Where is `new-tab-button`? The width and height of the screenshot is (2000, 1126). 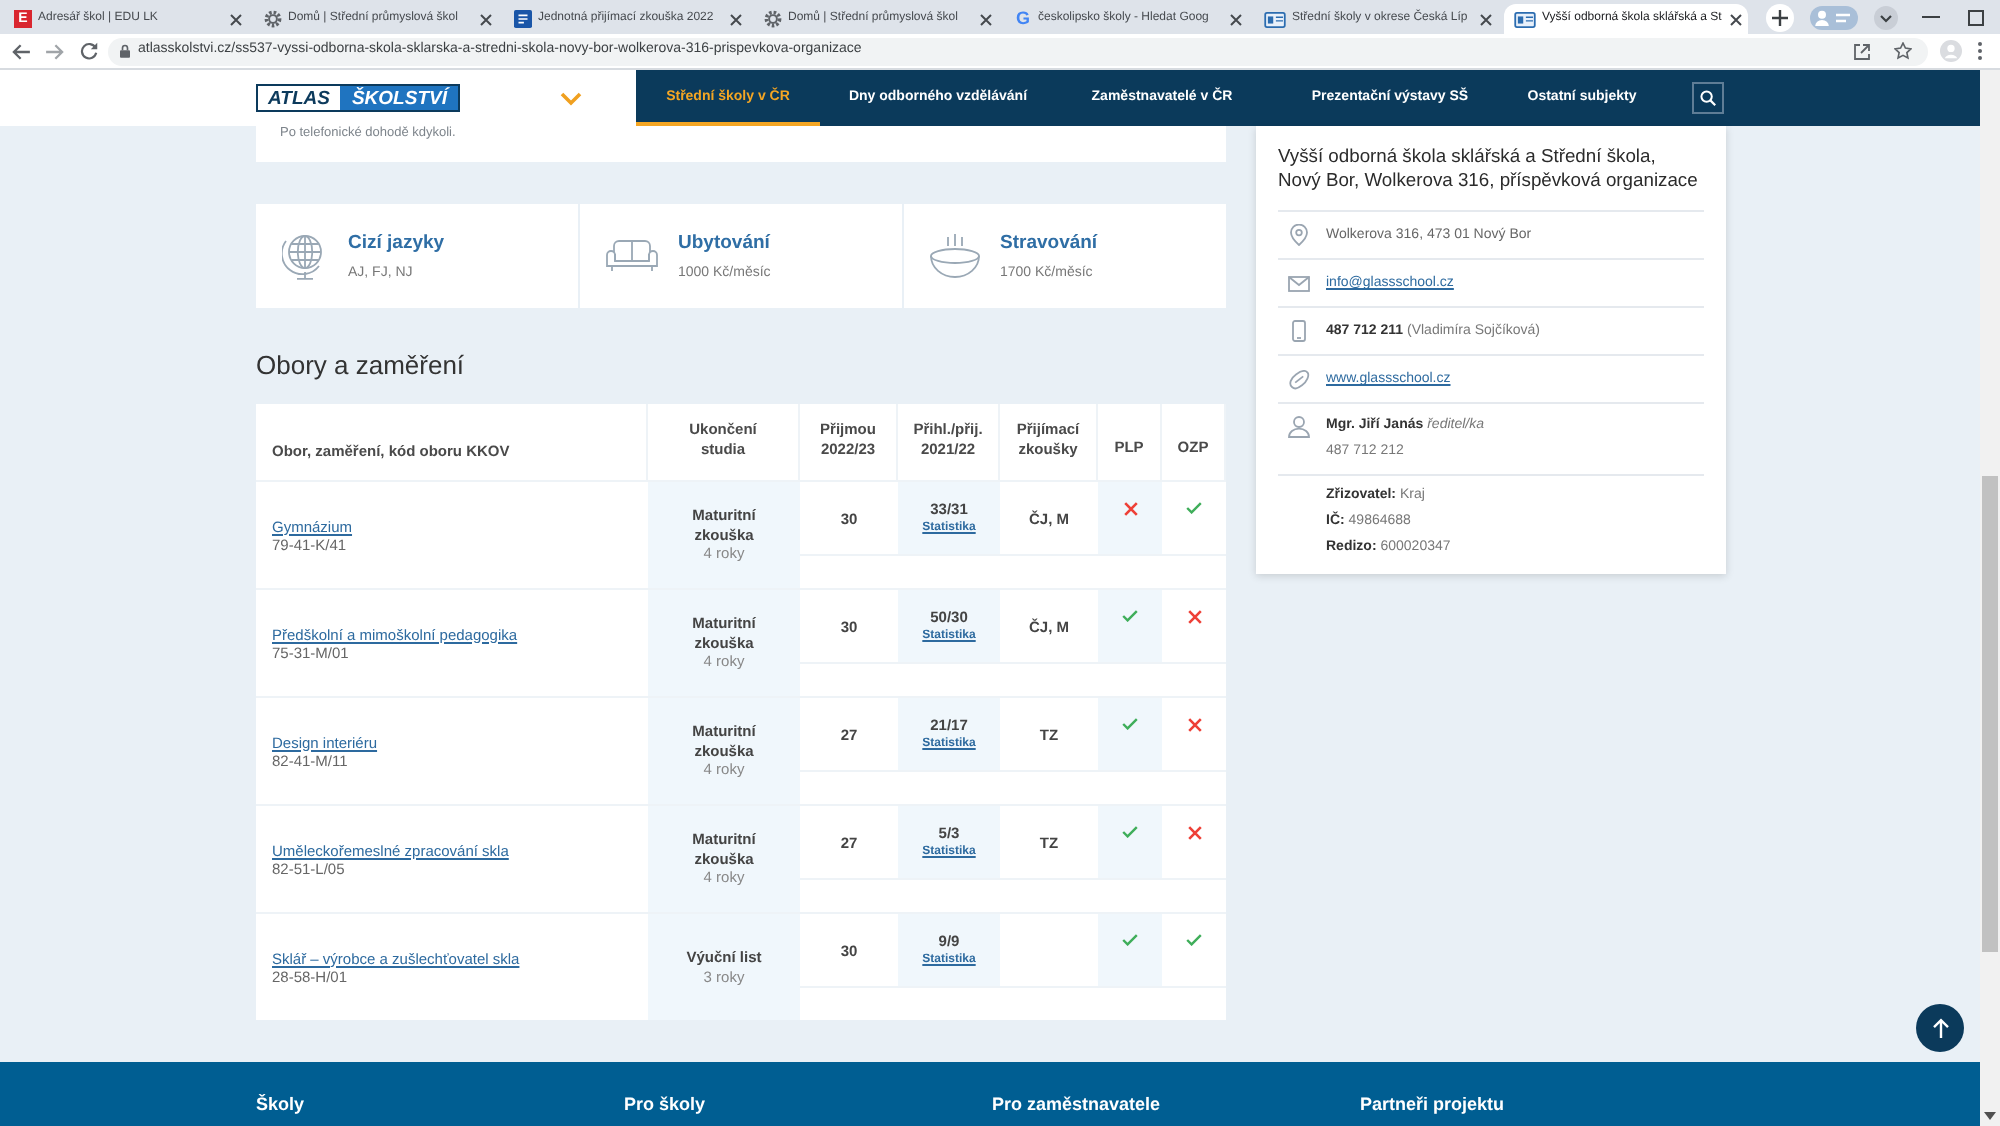
new-tab-button is located at coordinates (1780, 17).